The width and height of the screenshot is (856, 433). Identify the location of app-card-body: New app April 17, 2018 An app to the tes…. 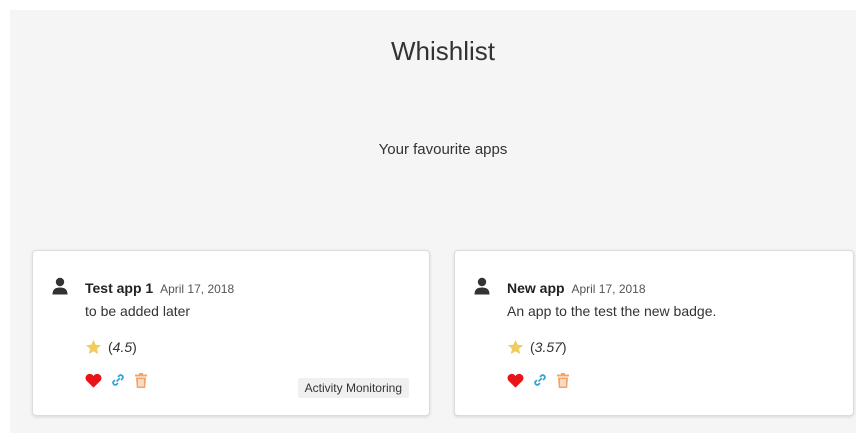
(673, 334).